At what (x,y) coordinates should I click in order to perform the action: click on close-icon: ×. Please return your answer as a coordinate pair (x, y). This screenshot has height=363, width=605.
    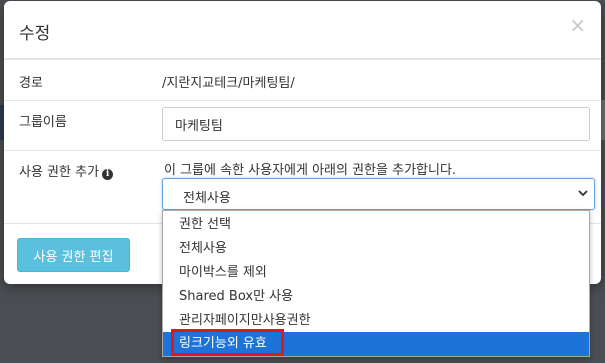
    Looking at the image, I should click on (577, 25).